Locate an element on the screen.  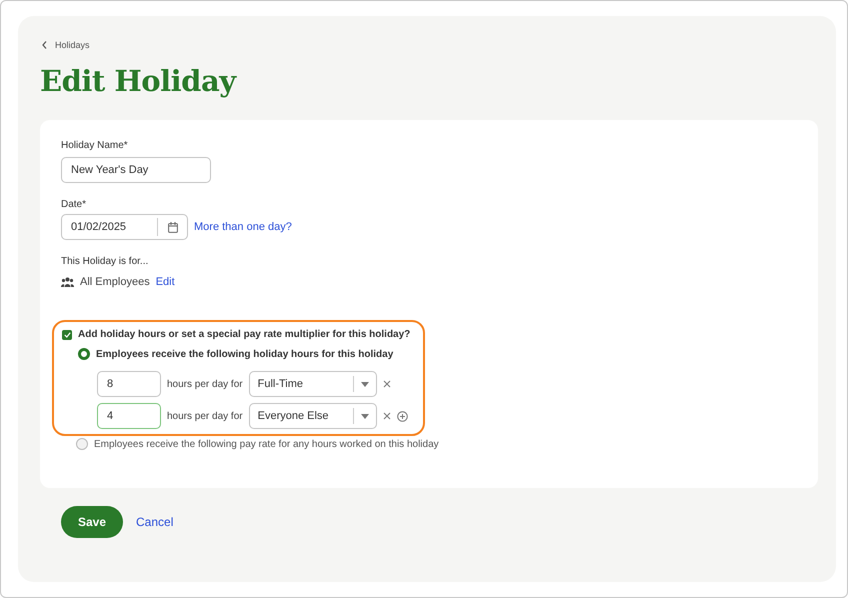
back-link: Holidays is located at coordinates (430, 45).